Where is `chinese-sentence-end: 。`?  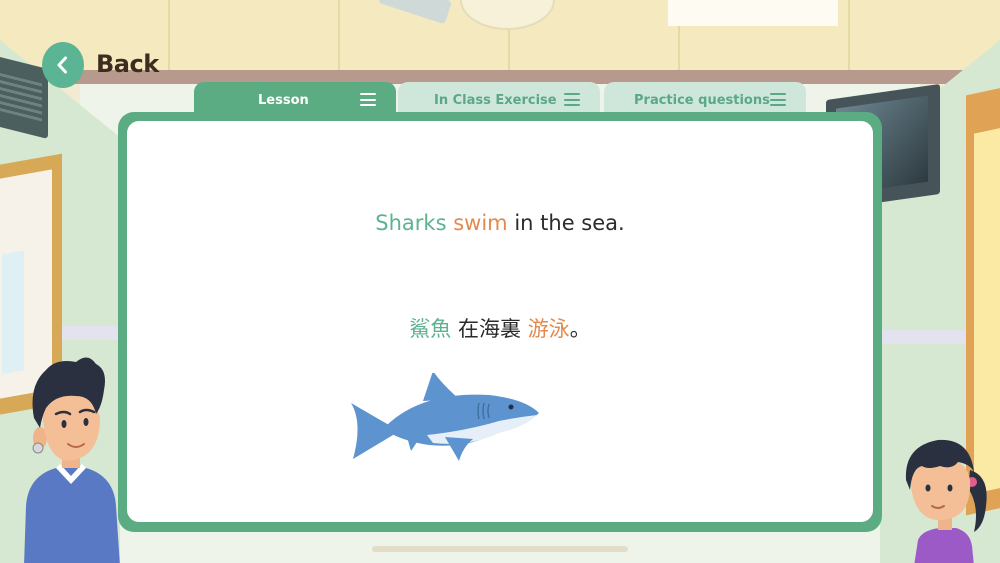 chinese-sentence-end: 。 is located at coordinates (580, 329).